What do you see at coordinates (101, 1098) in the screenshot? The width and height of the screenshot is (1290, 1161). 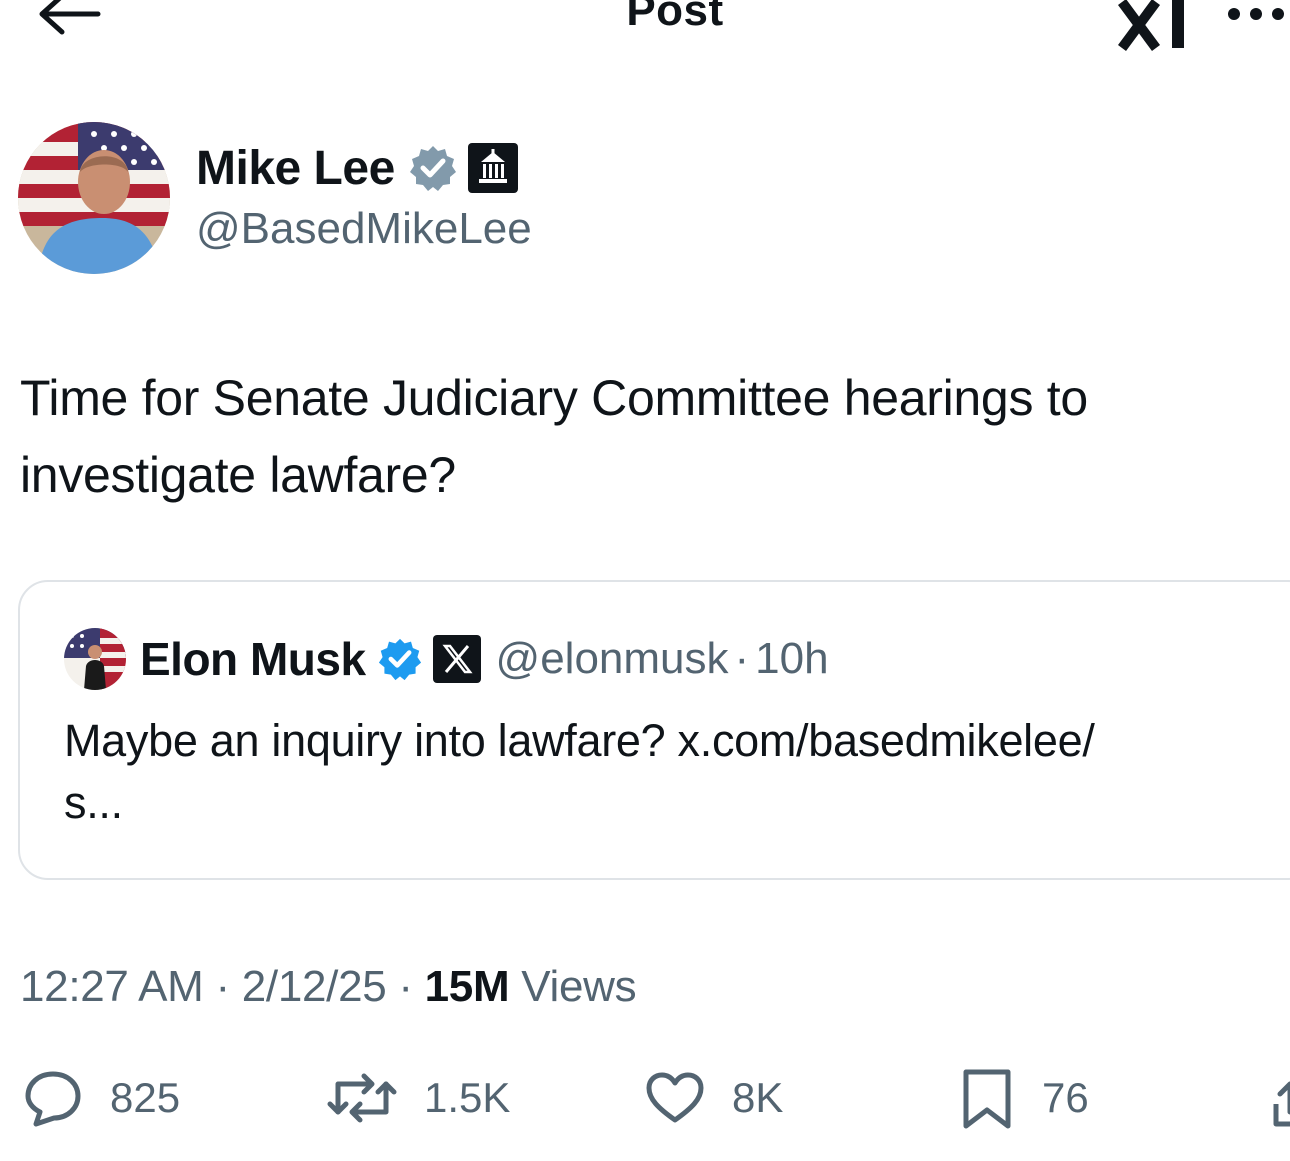 I see `reply-button: 825` at bounding box center [101, 1098].